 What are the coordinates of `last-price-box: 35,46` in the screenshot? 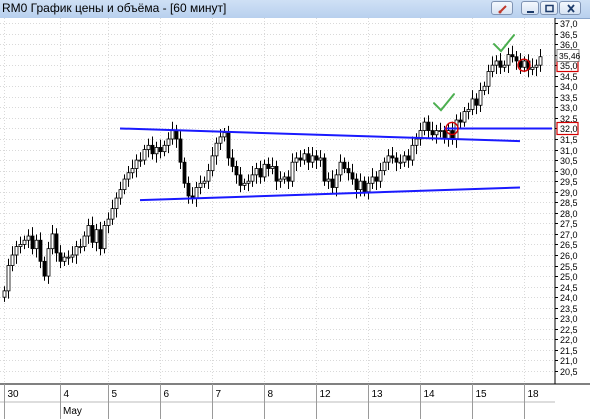 It's located at (568, 55).